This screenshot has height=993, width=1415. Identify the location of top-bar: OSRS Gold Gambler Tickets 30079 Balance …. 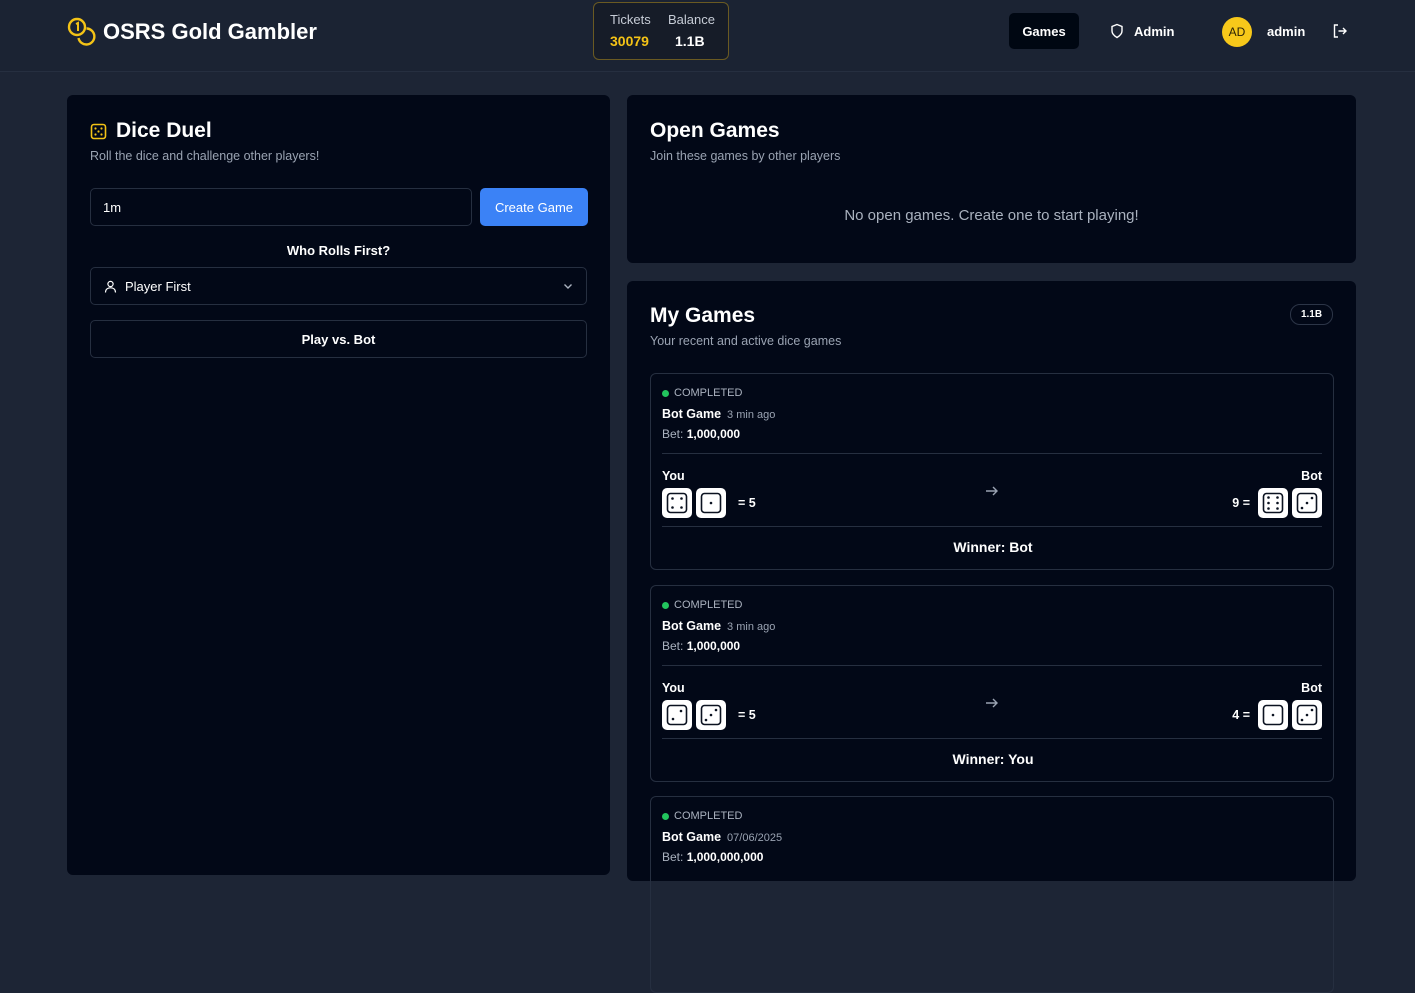
(707, 36).